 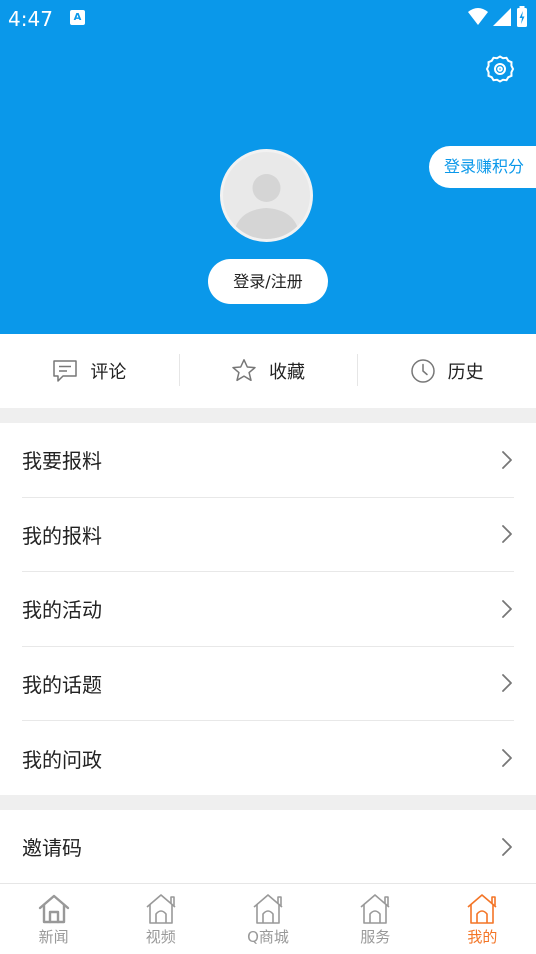 I want to click on favorites-button: 收藏, so click(x=268, y=371).